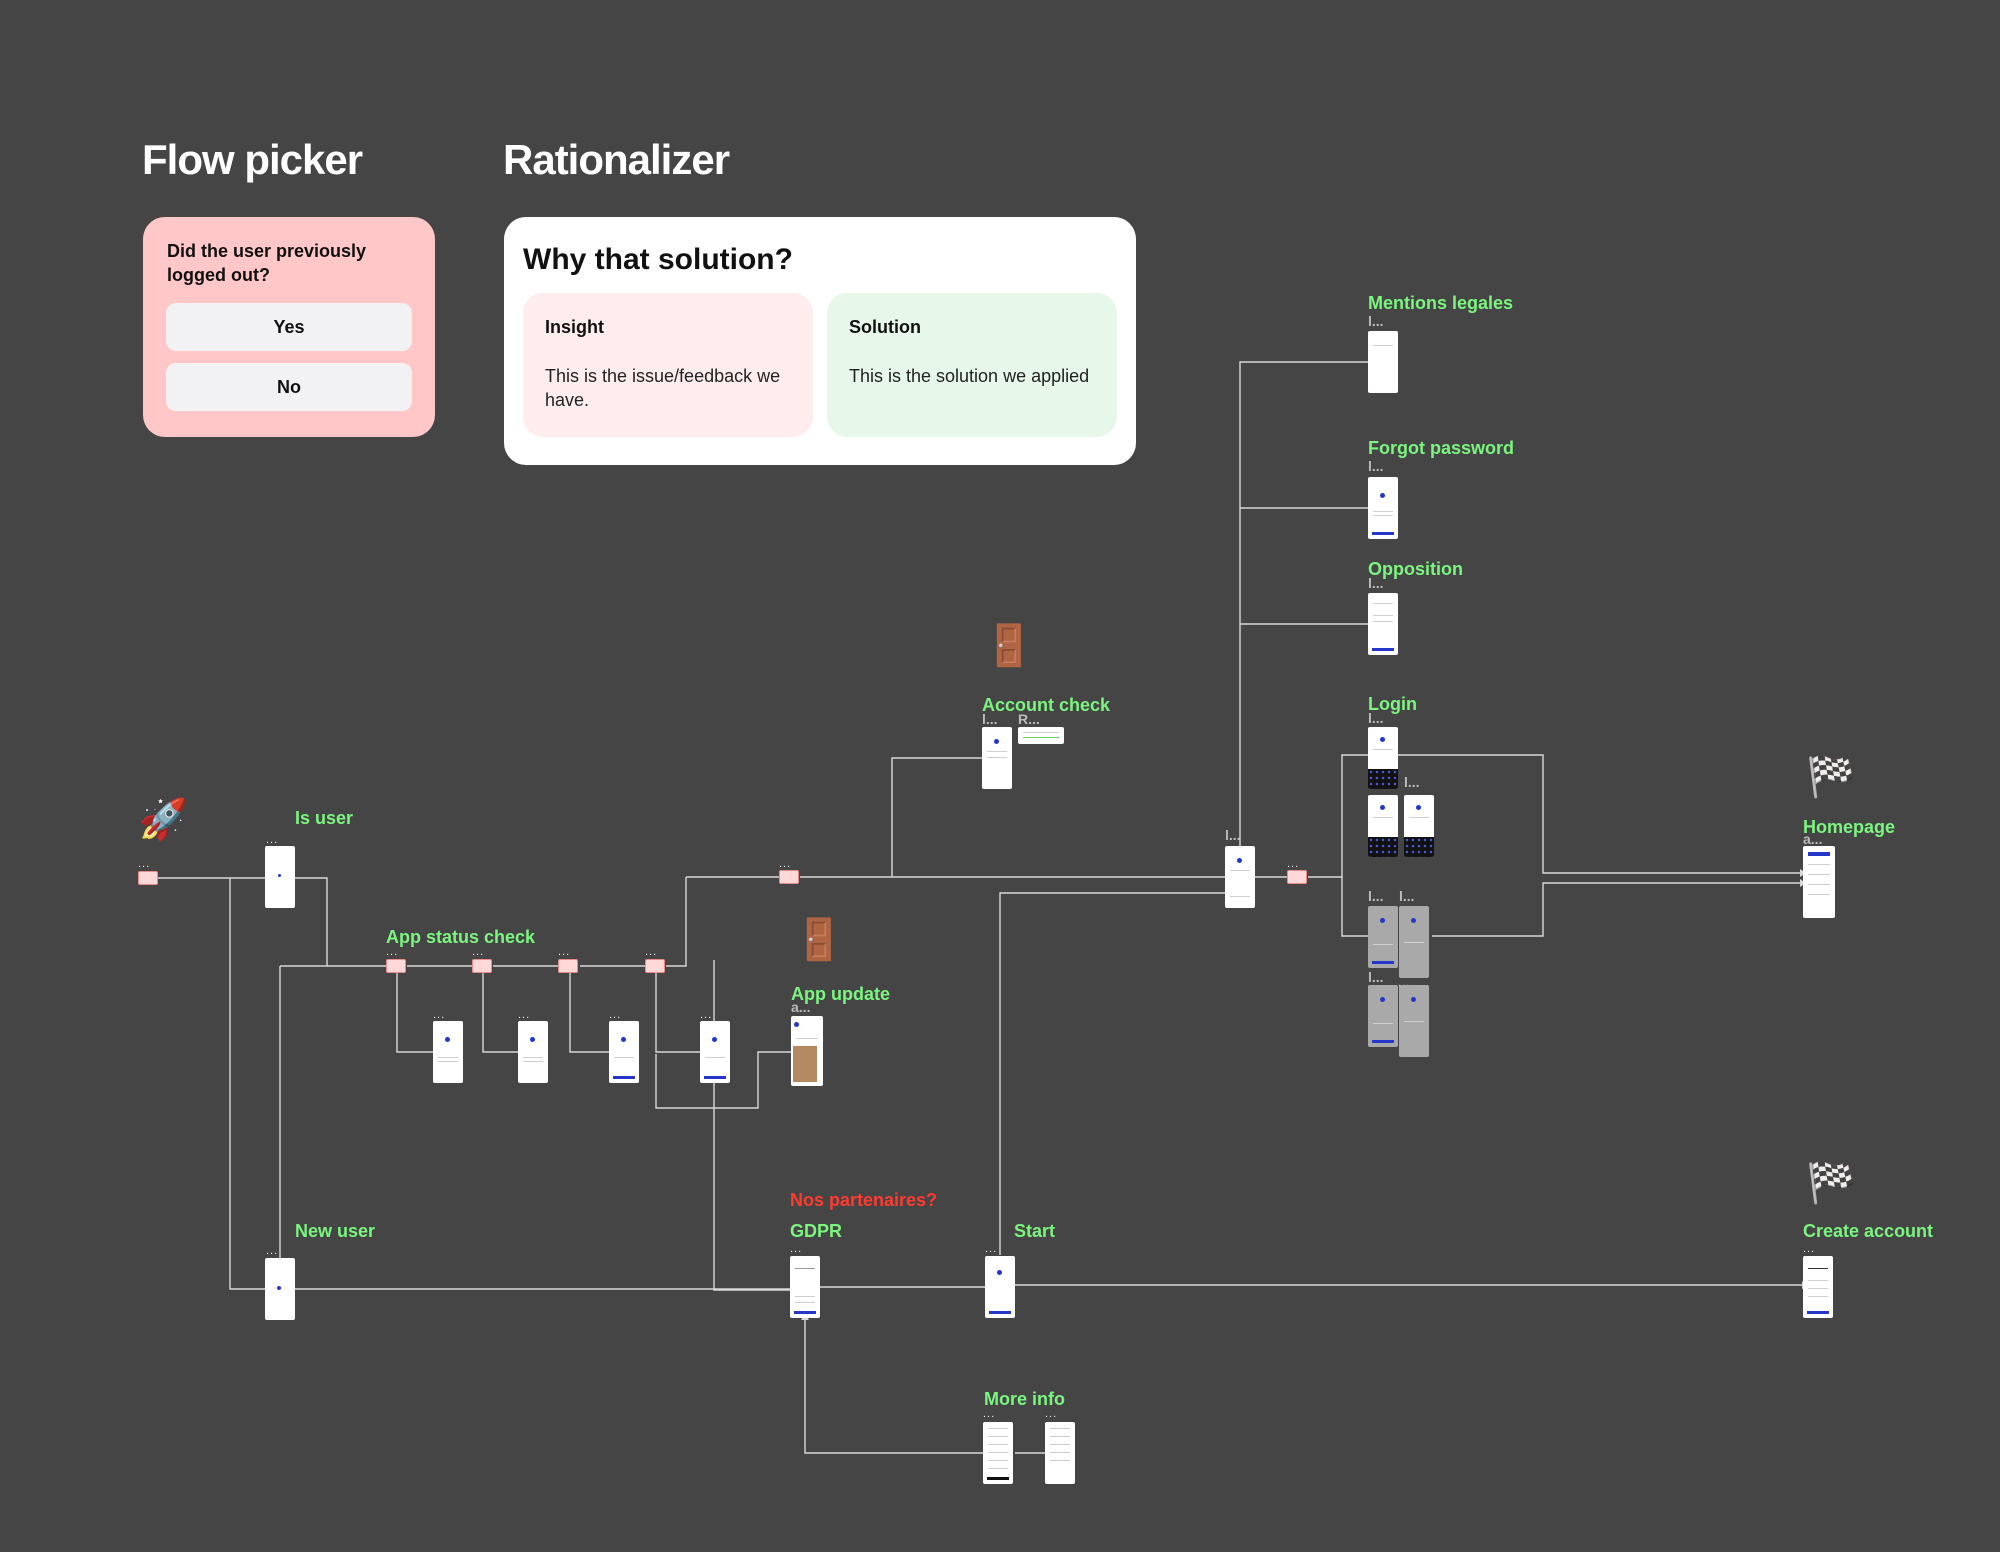  Describe the element at coordinates (997, 758) in the screenshot. I see `screen-account-check` at that location.